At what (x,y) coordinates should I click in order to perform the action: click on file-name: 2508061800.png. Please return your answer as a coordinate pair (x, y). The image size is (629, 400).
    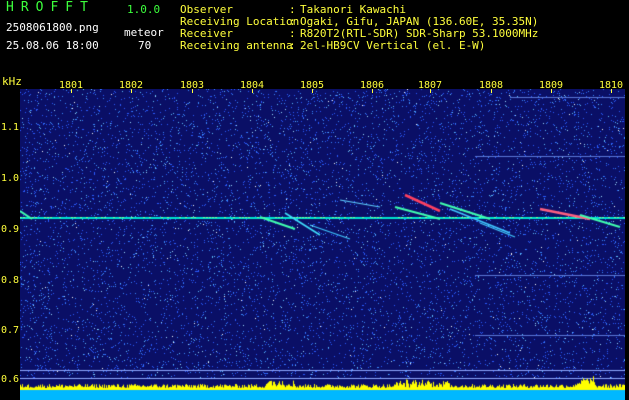
    Looking at the image, I should click on (52, 27).